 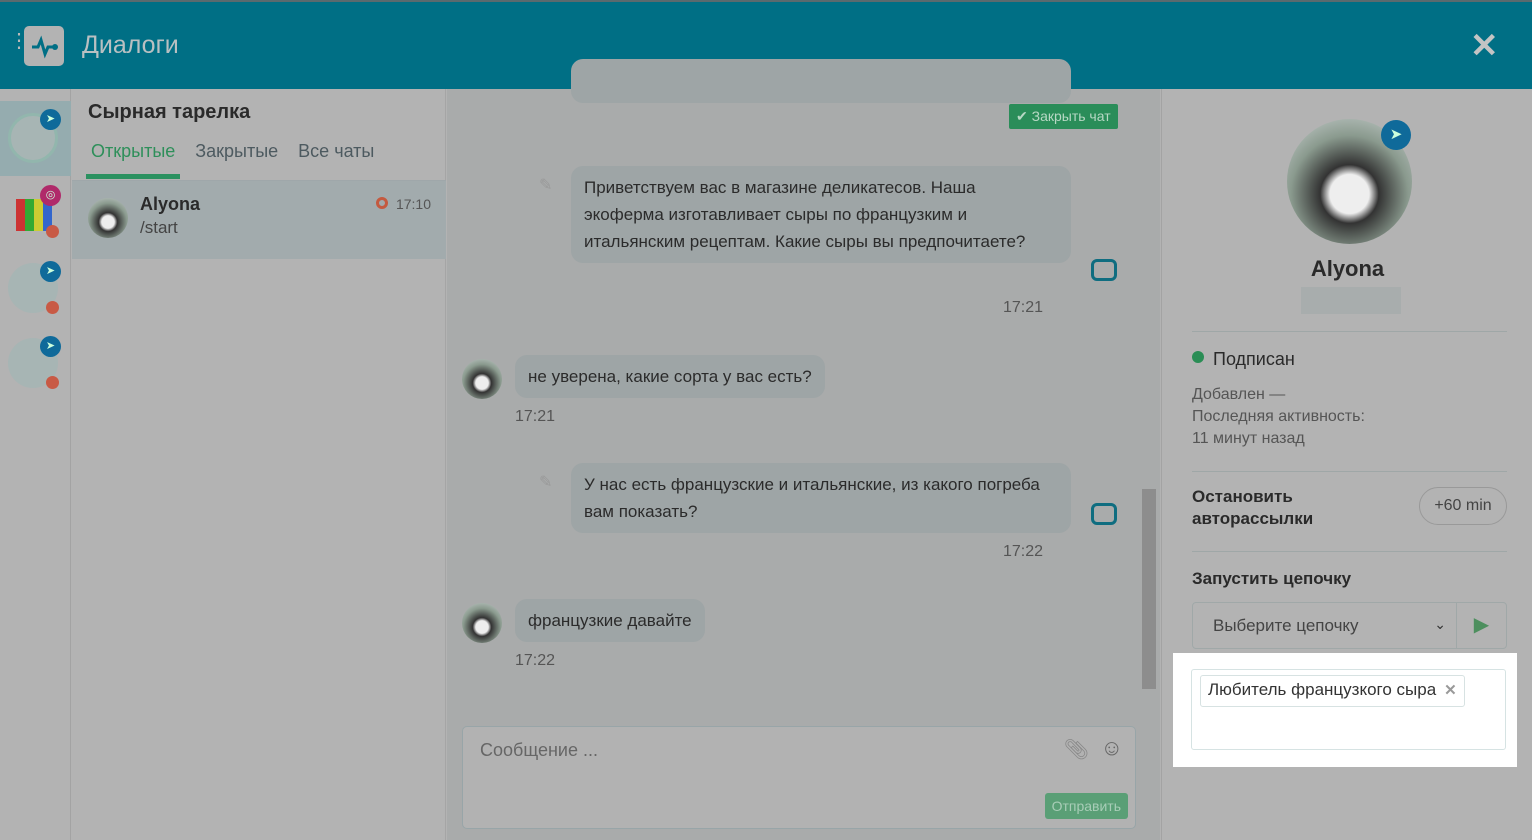 I want to click on chat-name: Alyona, so click(x=170, y=204).